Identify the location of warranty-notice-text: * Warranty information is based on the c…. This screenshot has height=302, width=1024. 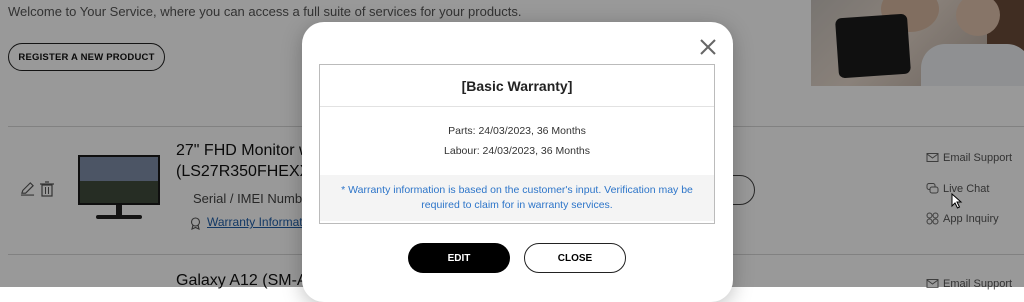
(517, 197).